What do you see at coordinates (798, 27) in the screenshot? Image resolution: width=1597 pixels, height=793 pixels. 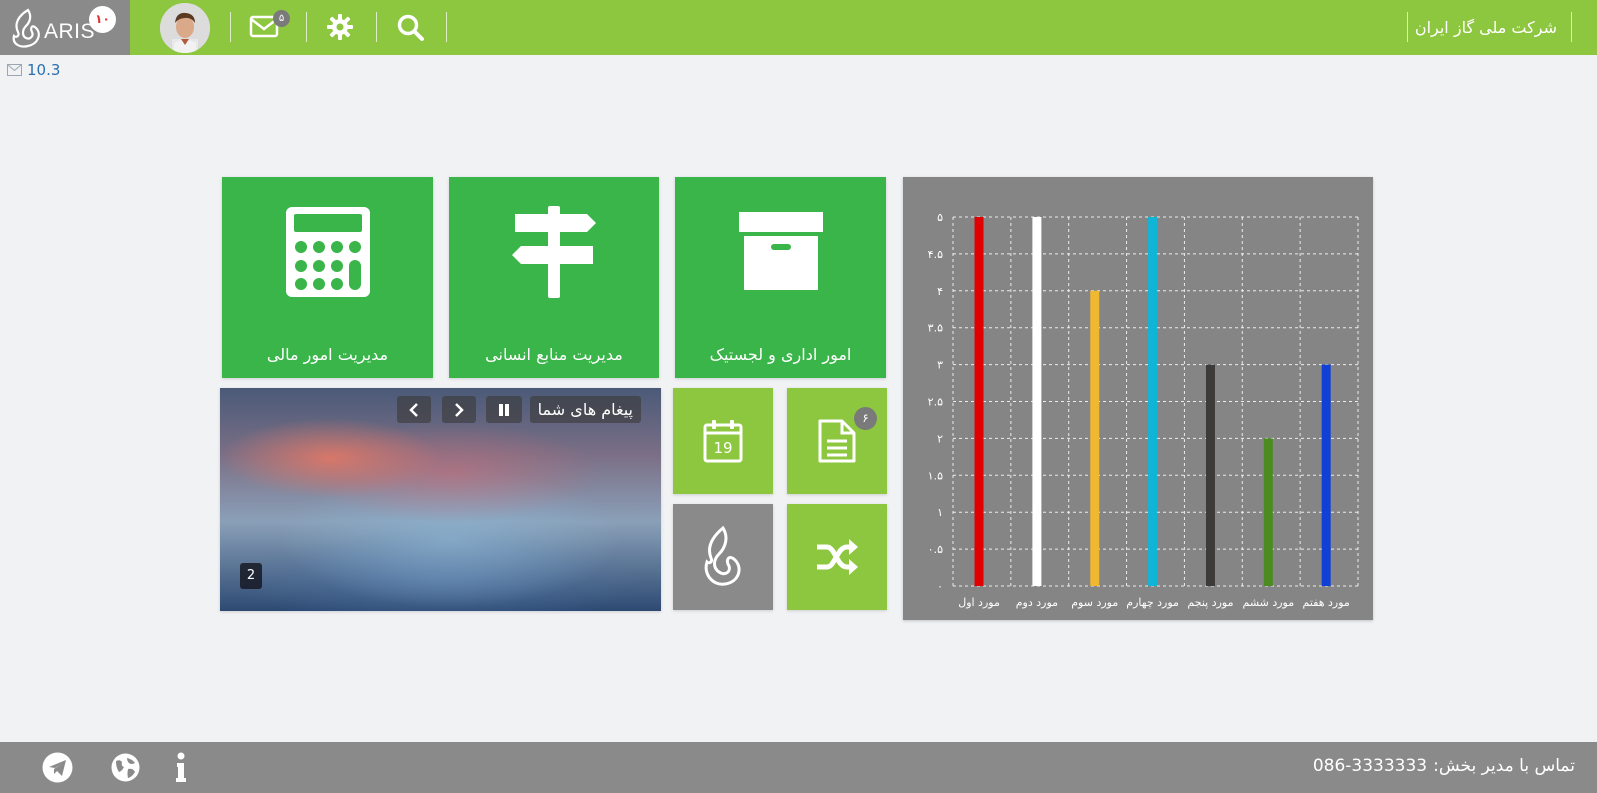 I see `top-bar: ARIS ۱۰ ۵ شرکت ملی گاز ایران` at bounding box center [798, 27].